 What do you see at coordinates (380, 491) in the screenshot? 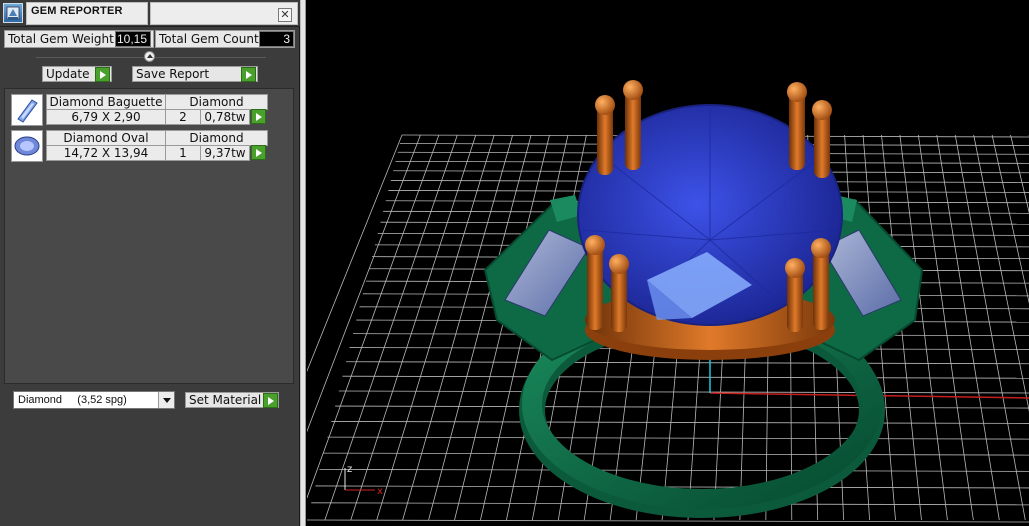
I see `gizmo-x-label: x` at bounding box center [380, 491].